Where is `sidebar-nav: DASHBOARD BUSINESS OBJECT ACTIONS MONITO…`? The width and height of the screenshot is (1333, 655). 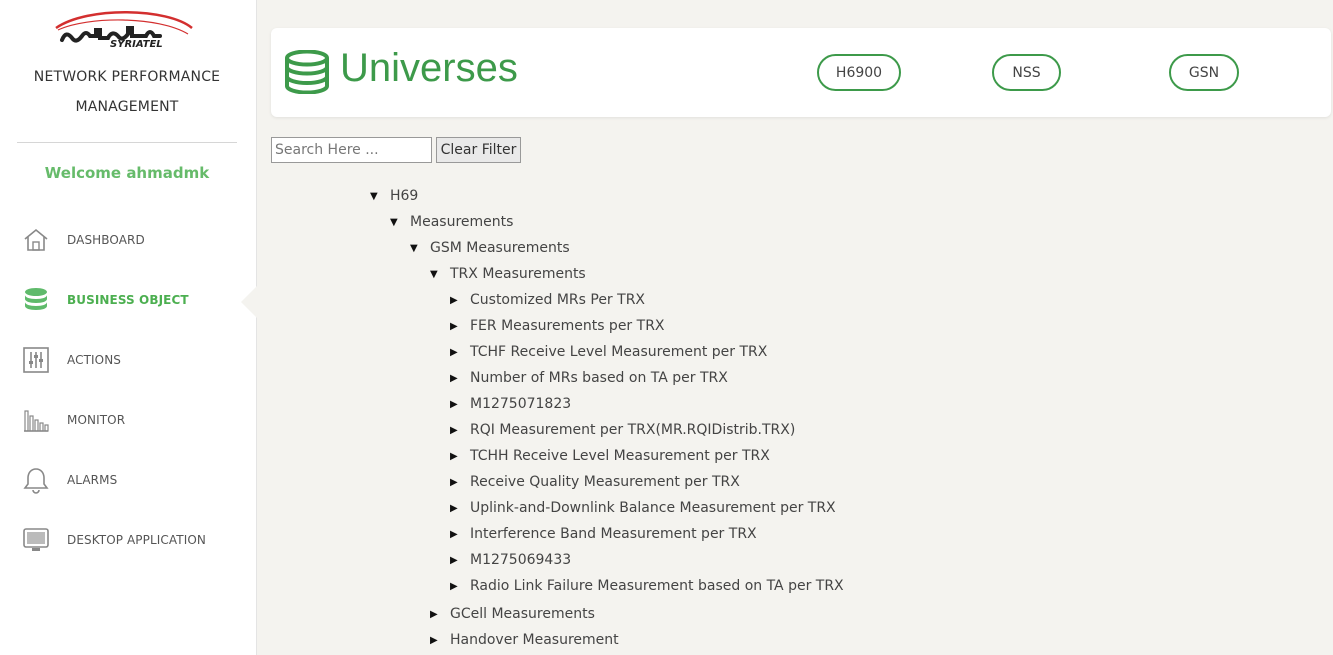
sidebar-nav: DASHBOARD BUSINESS OBJECT ACTIONS MONITO… is located at coordinates (128, 390).